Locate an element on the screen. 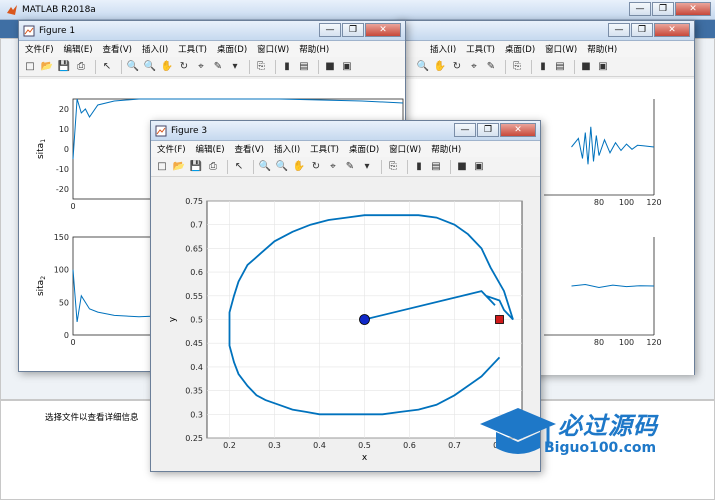  y-tick-label: -20 is located at coordinates (62, 189).